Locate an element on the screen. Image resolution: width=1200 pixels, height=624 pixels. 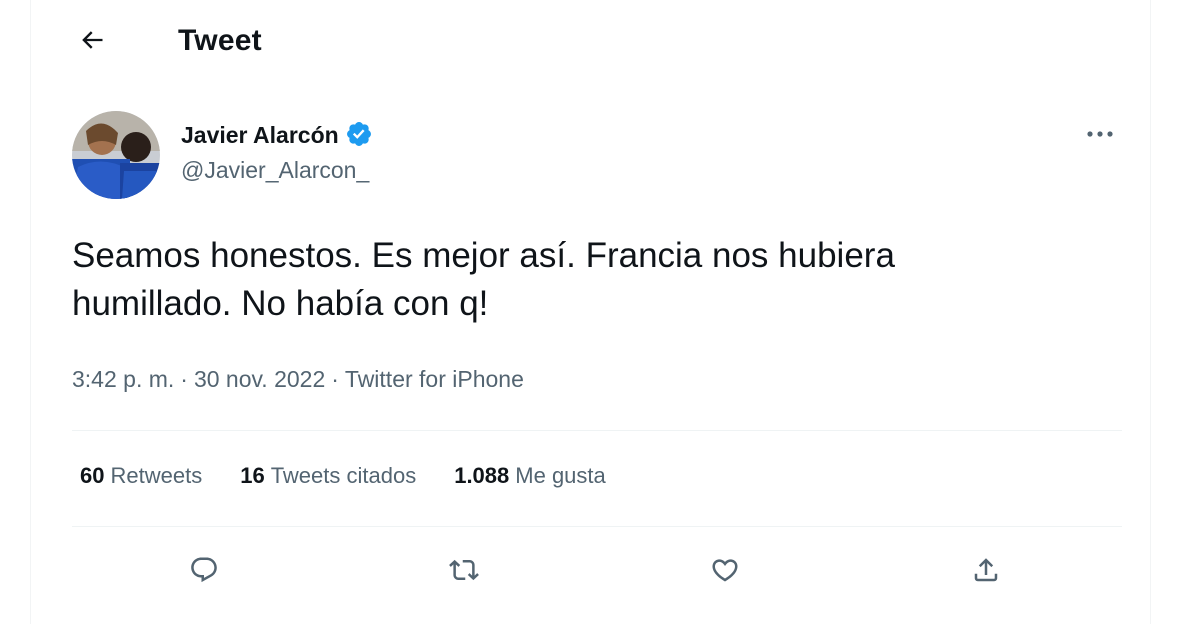
quotes-stat: 16 Tweets citados is located at coordinates (328, 476).